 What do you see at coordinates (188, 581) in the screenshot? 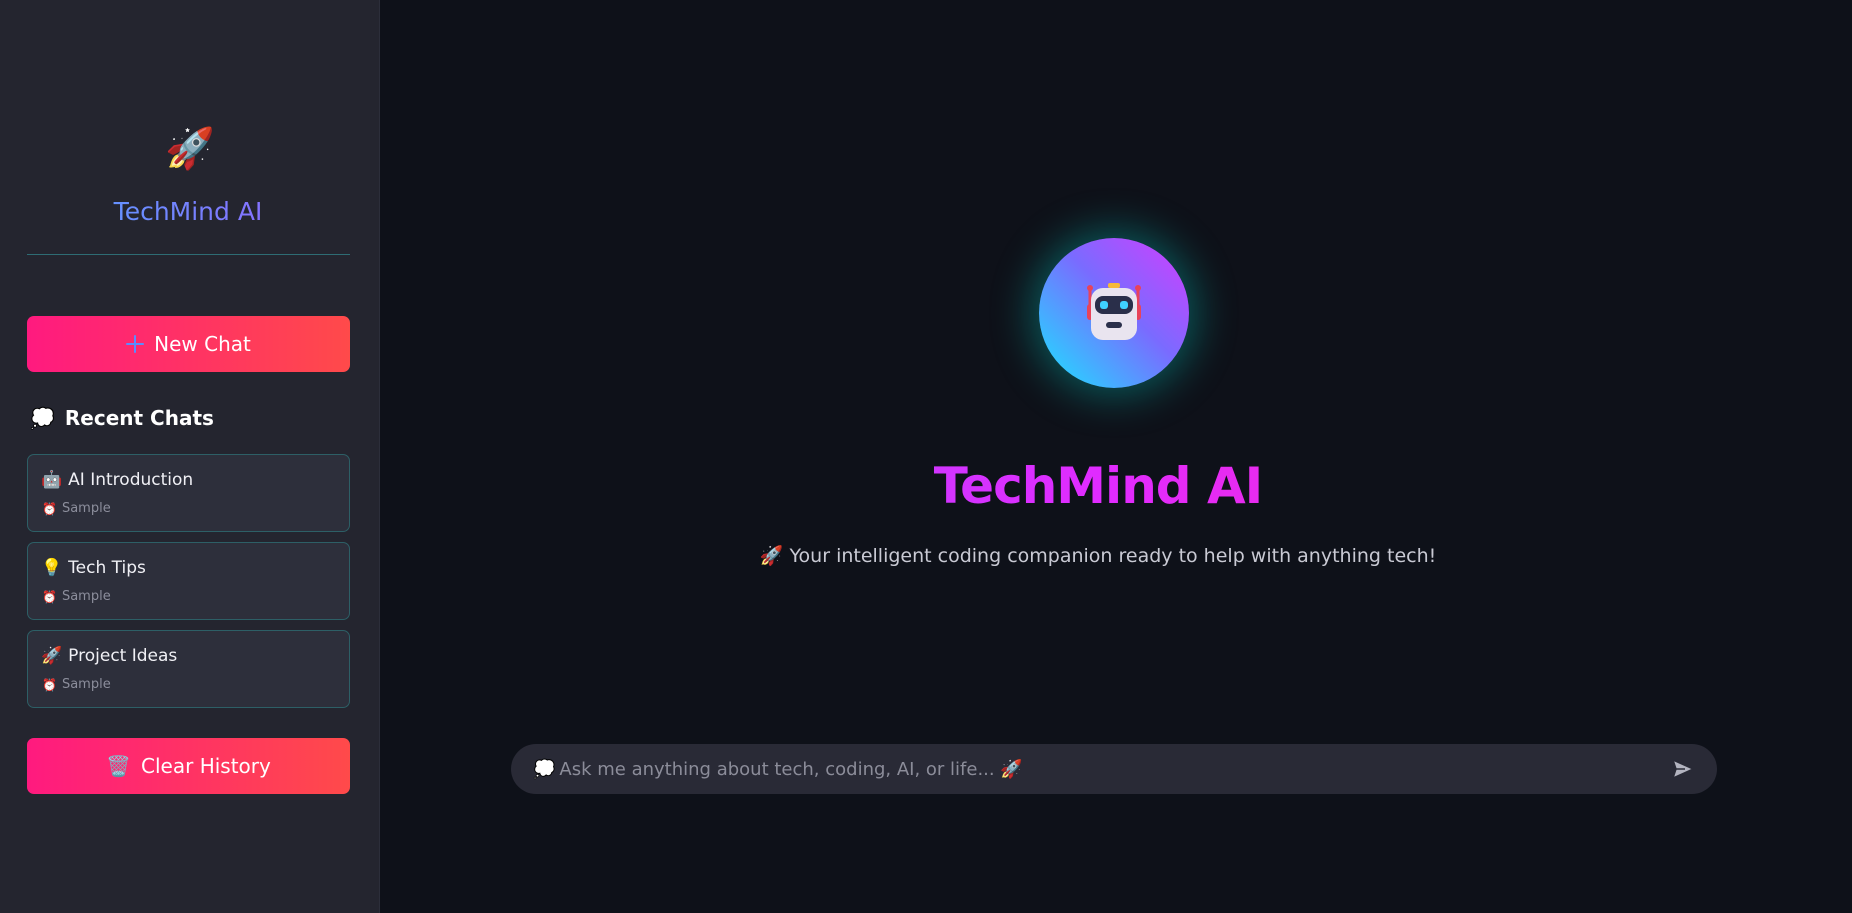
I see `chat-item-tech-tips: 💡 Tech Tips ⏰ Sample` at bounding box center [188, 581].